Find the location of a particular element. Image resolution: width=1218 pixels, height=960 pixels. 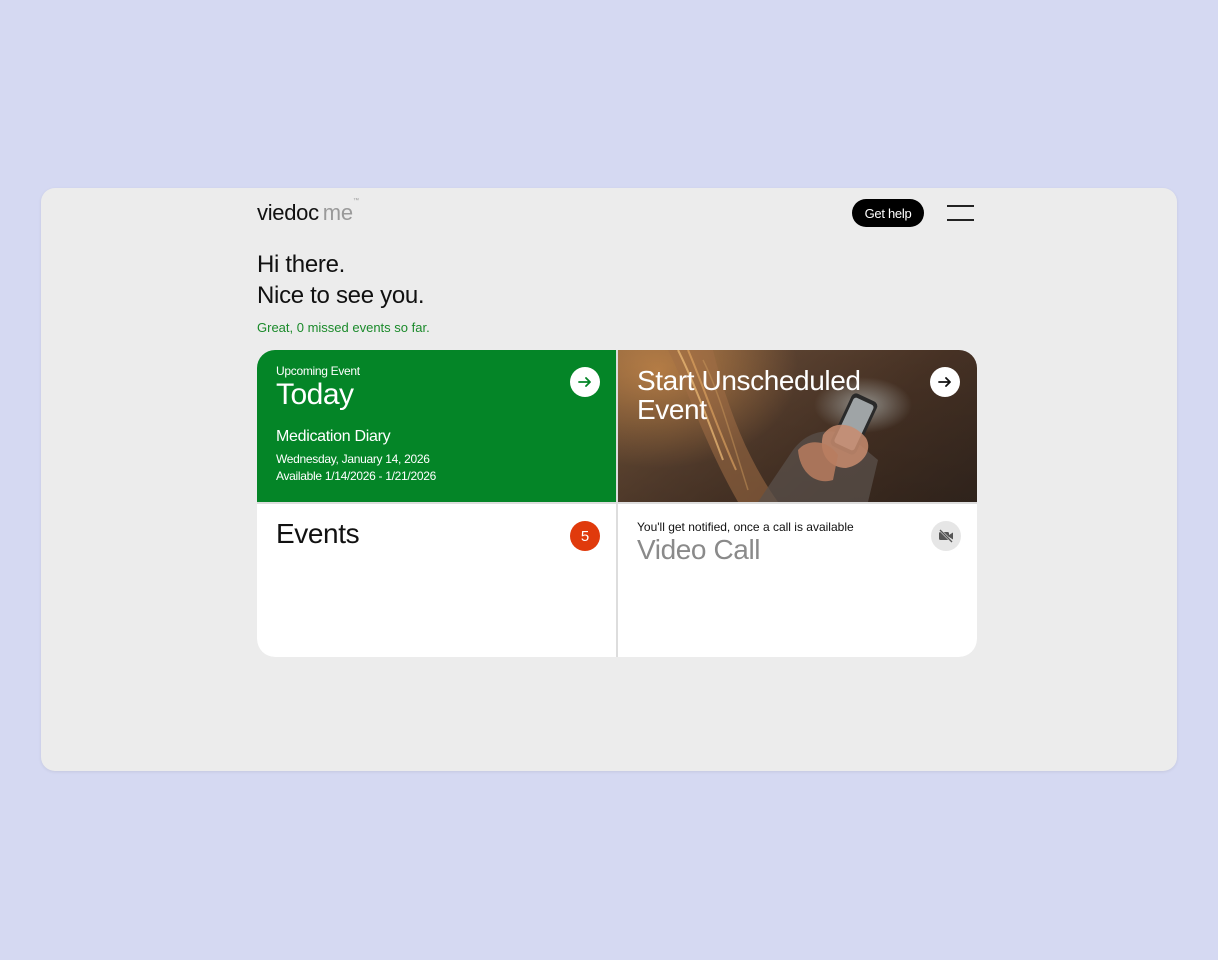

events-title: Events is located at coordinates (318, 533).